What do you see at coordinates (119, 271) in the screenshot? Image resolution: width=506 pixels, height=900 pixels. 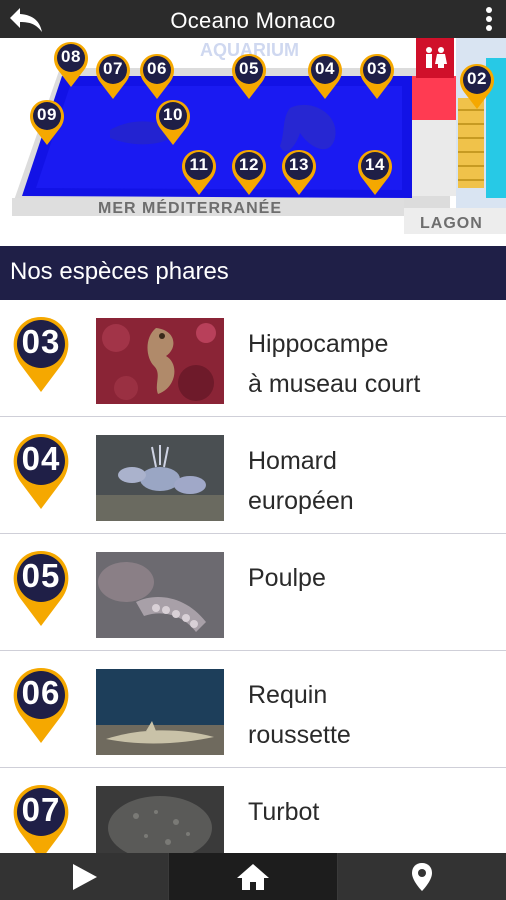 I see `section-title: Nos espèces phares` at bounding box center [119, 271].